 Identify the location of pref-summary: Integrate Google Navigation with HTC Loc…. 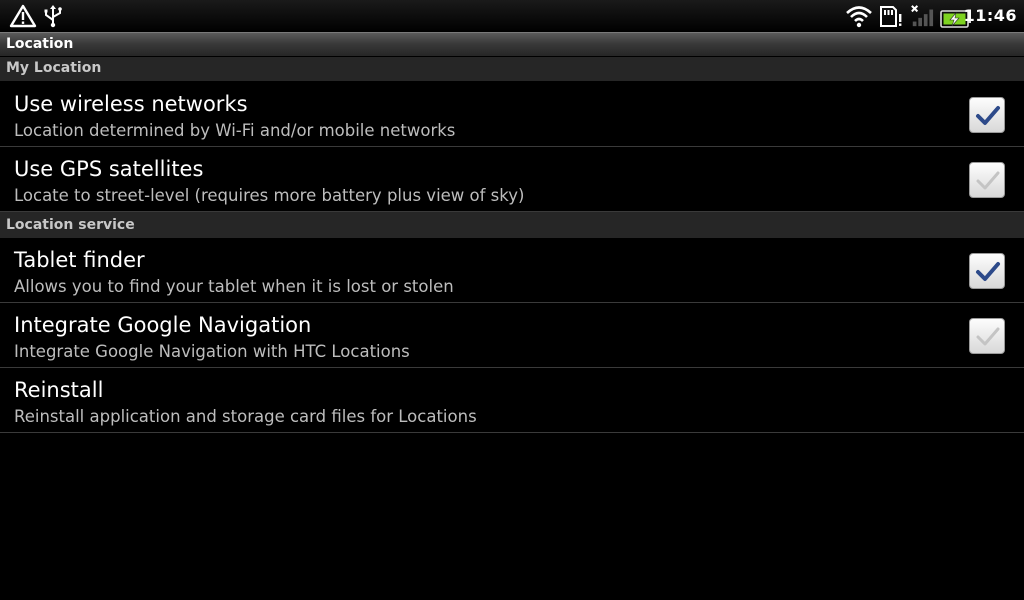
(212, 351).